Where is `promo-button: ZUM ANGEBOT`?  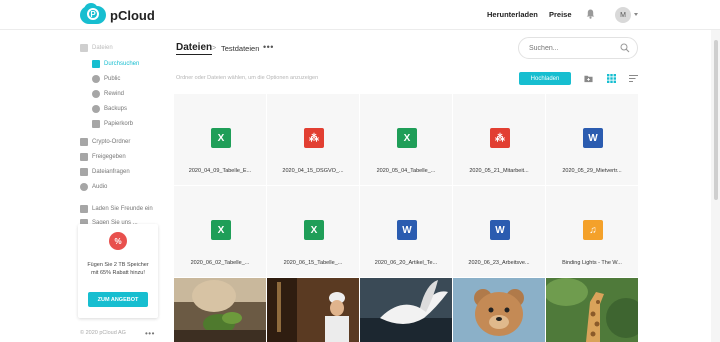 promo-button: ZUM ANGEBOT is located at coordinates (118, 299).